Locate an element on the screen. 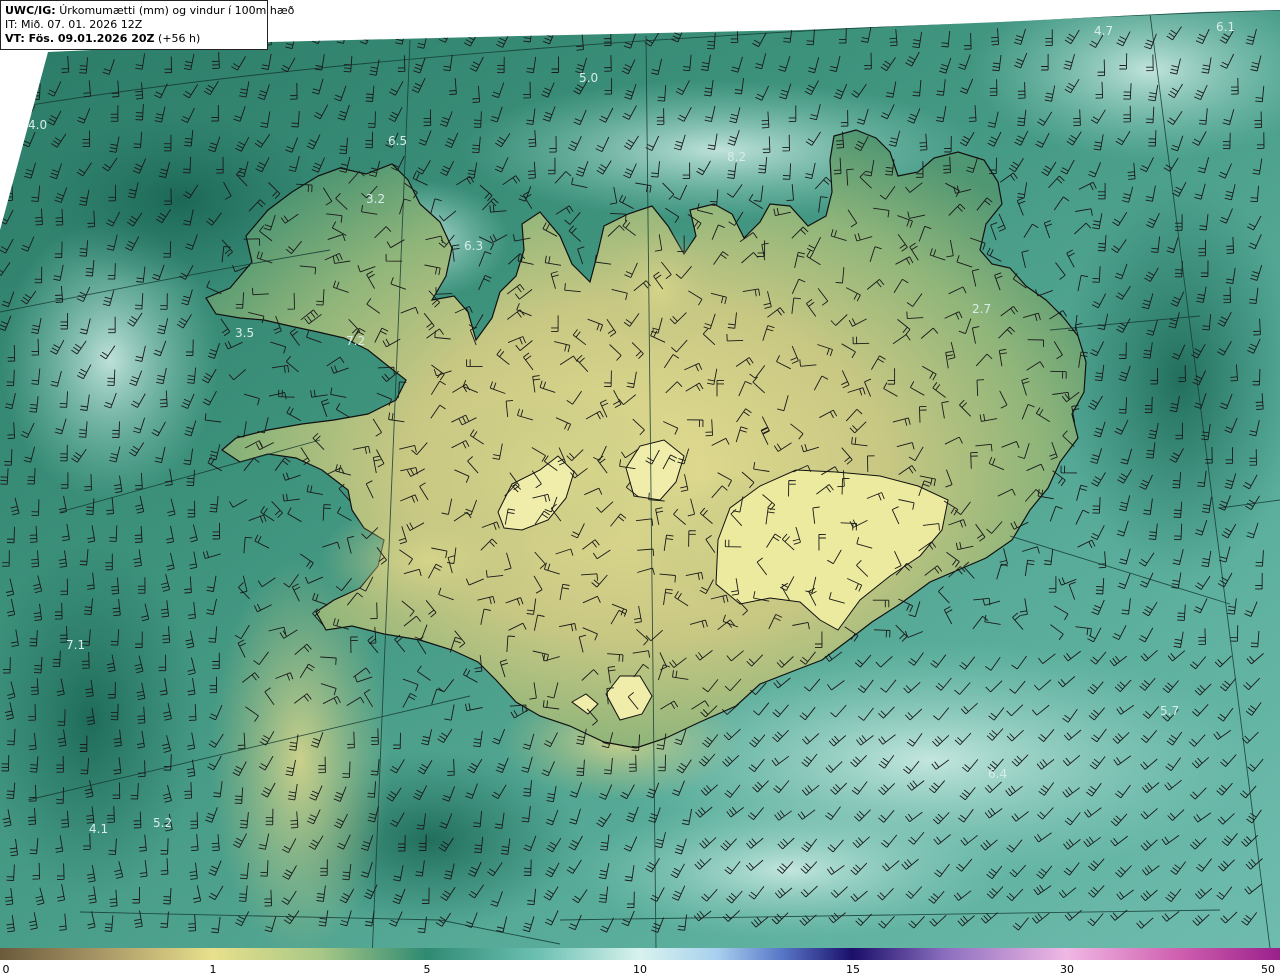 This screenshot has width=1280, height=978. value-label: 6.1 is located at coordinates (1225, 27).